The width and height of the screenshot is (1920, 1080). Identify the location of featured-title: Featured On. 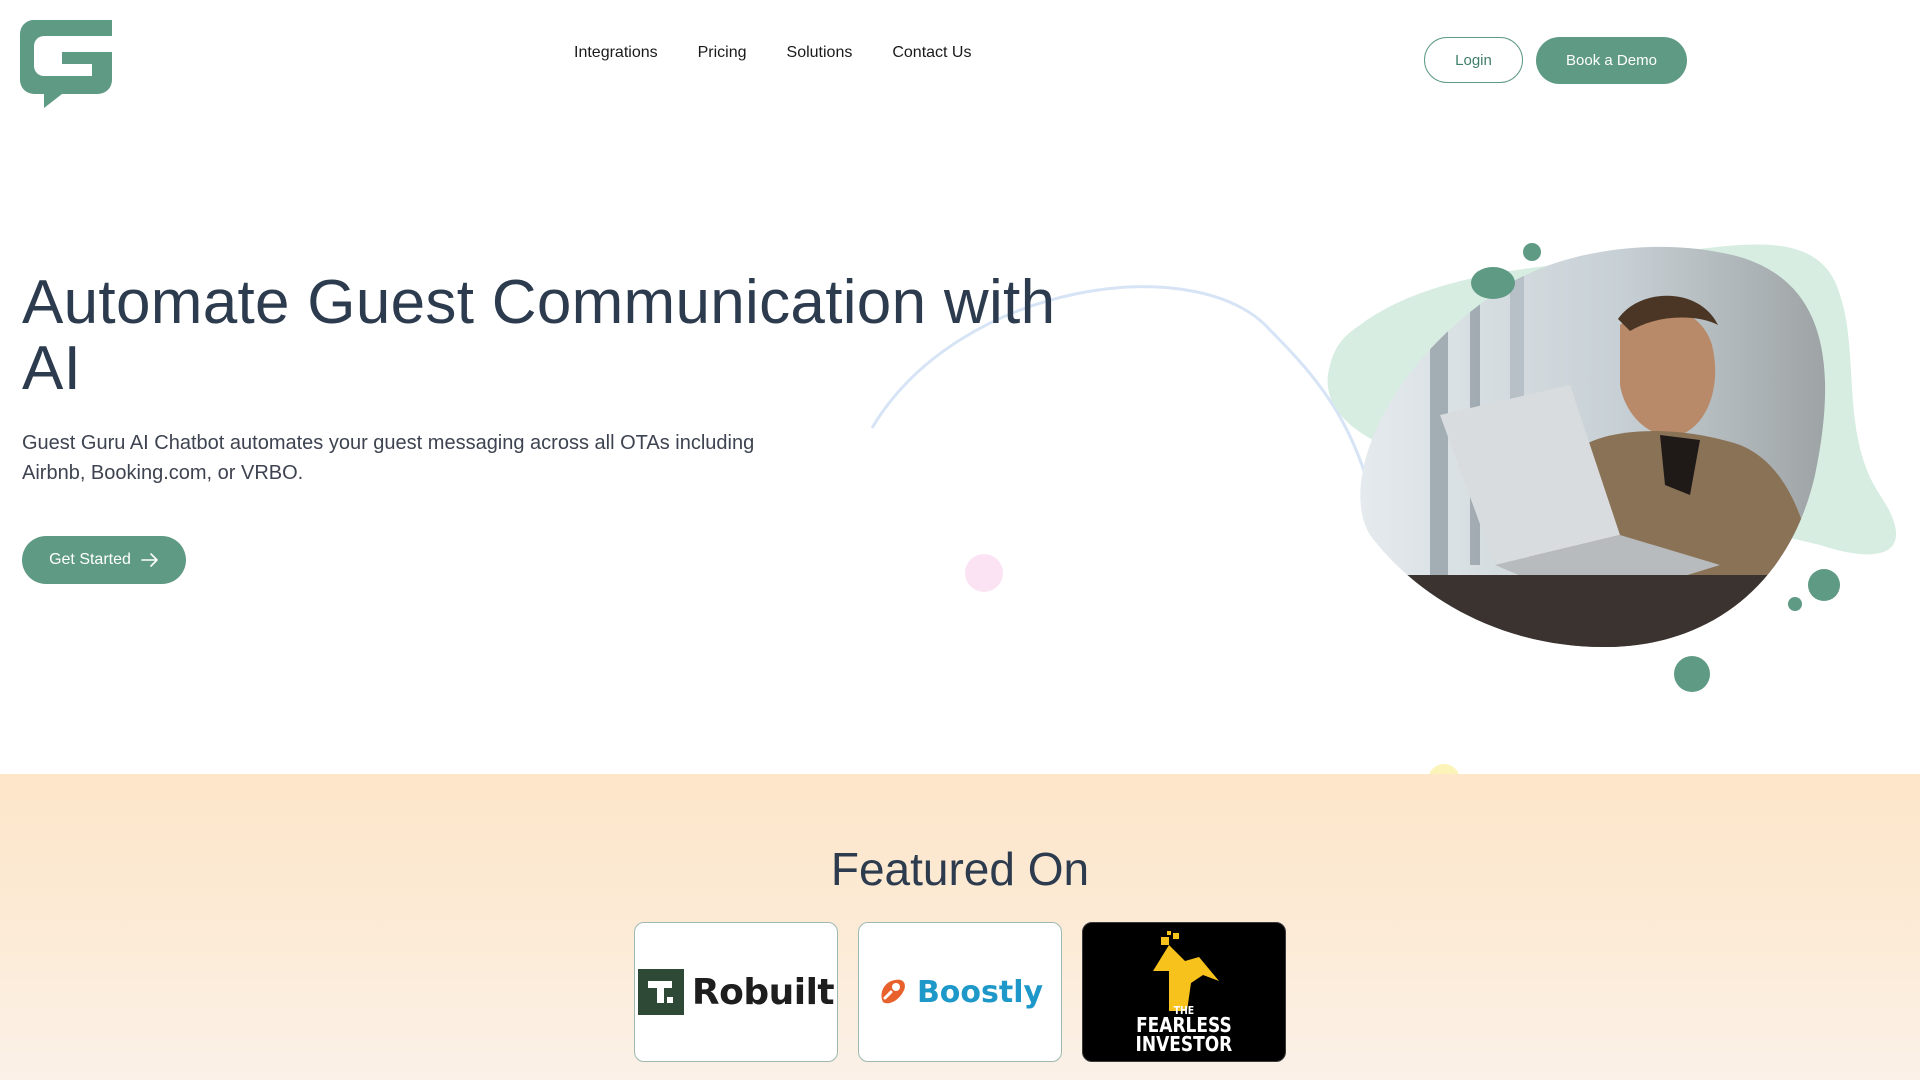
(960, 869).